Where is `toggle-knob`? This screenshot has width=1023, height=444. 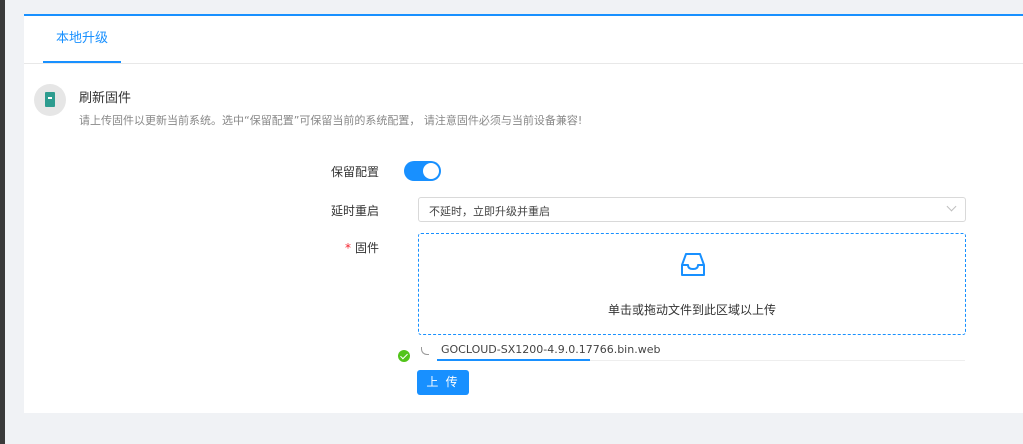
toggle-knob is located at coordinates (431, 171).